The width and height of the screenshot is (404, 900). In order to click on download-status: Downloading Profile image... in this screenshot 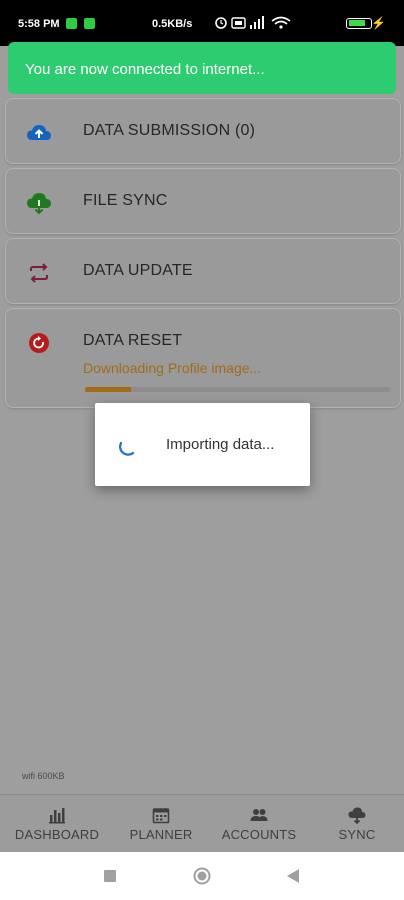, I will do `click(172, 368)`.